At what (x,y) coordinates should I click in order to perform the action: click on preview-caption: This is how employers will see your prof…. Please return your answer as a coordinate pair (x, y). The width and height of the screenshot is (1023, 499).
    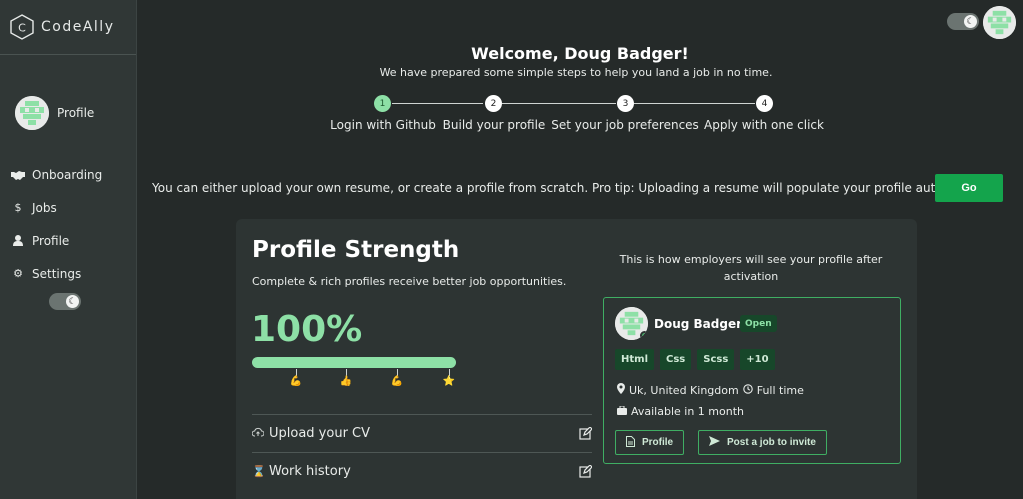
    Looking at the image, I should click on (751, 268).